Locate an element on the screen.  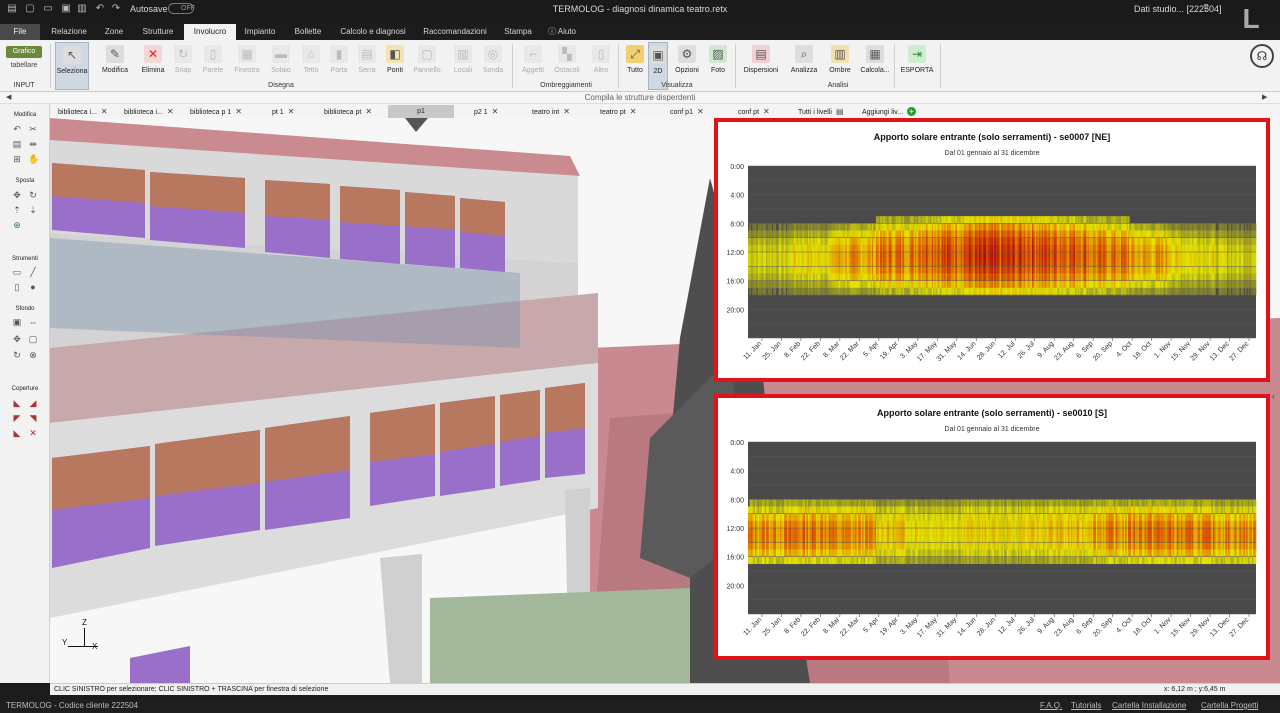
paste-tool-icon: ▤ is located at coordinates (17, 144).